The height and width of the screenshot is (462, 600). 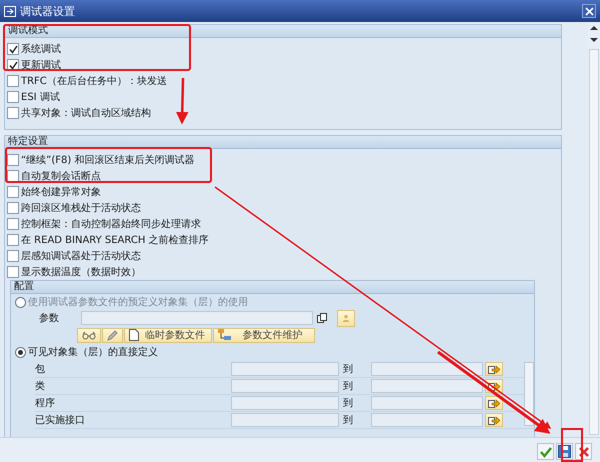 What do you see at coordinates (284, 192) in the screenshot?
I see `checkbox-option: 始终创建异常对象` at bounding box center [284, 192].